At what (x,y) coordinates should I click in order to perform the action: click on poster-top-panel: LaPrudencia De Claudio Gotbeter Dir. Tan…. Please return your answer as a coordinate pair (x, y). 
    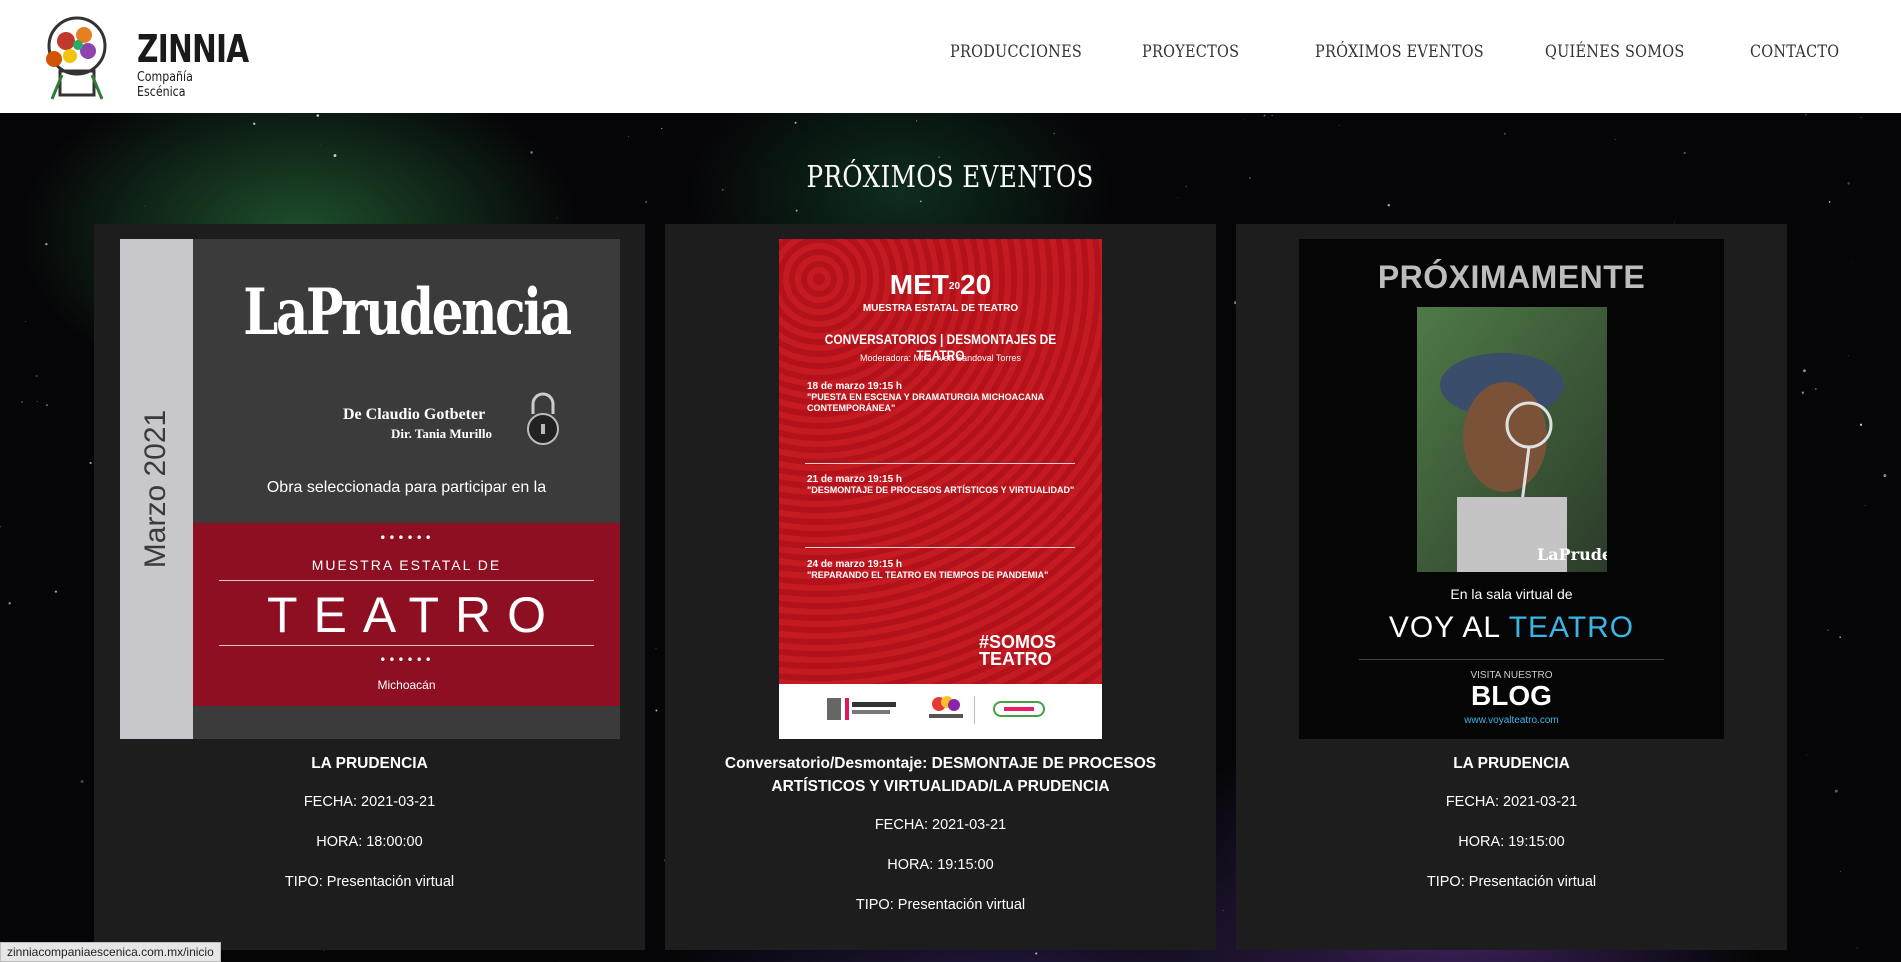
    Looking at the image, I should click on (406, 381).